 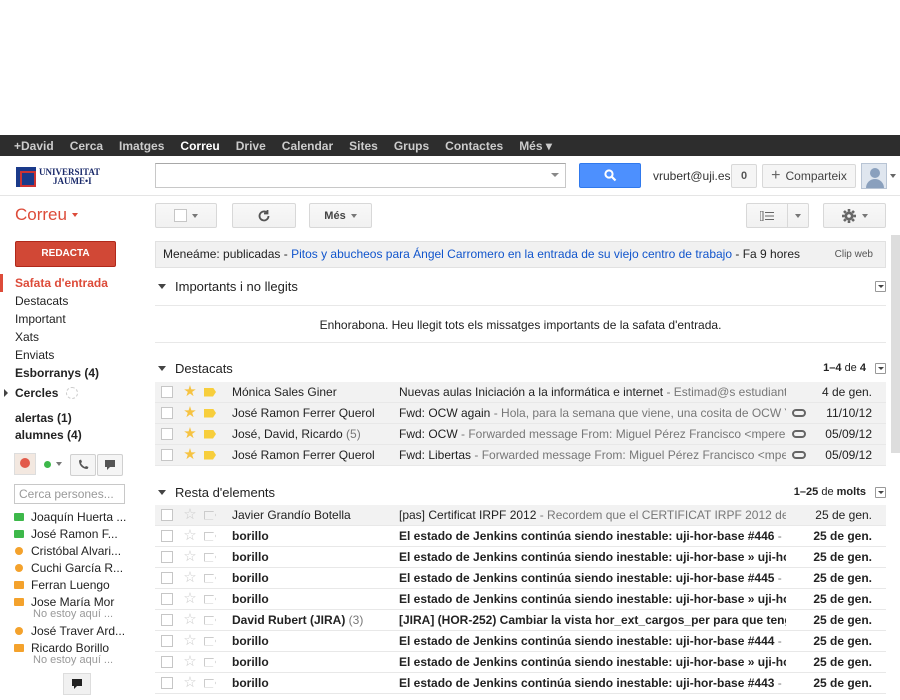 What do you see at coordinates (76, 584) in the screenshot?
I see `chat-contact: Ferran Luengo` at bounding box center [76, 584].